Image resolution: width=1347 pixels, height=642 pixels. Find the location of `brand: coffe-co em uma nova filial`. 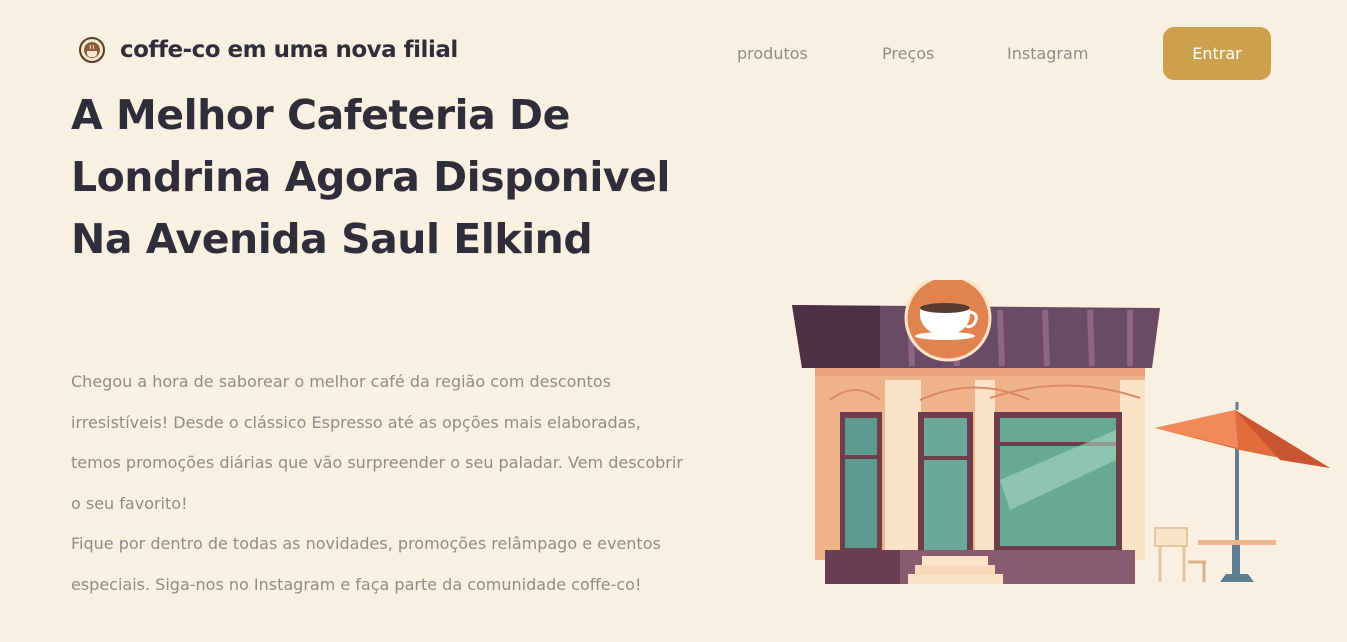

brand: coffe-co em uma nova filial is located at coordinates (268, 50).